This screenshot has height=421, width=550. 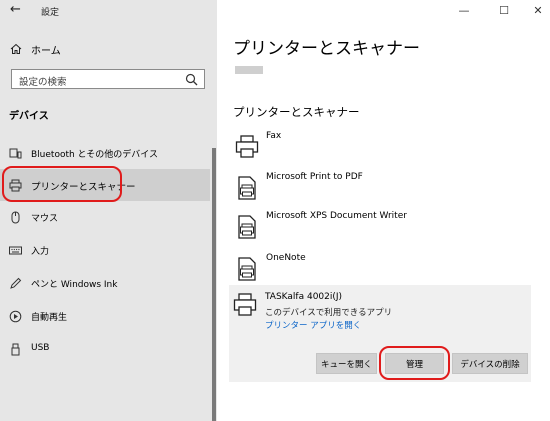 I want to click on device-name: Microsoft XPS Document Writer, so click(x=336, y=216).